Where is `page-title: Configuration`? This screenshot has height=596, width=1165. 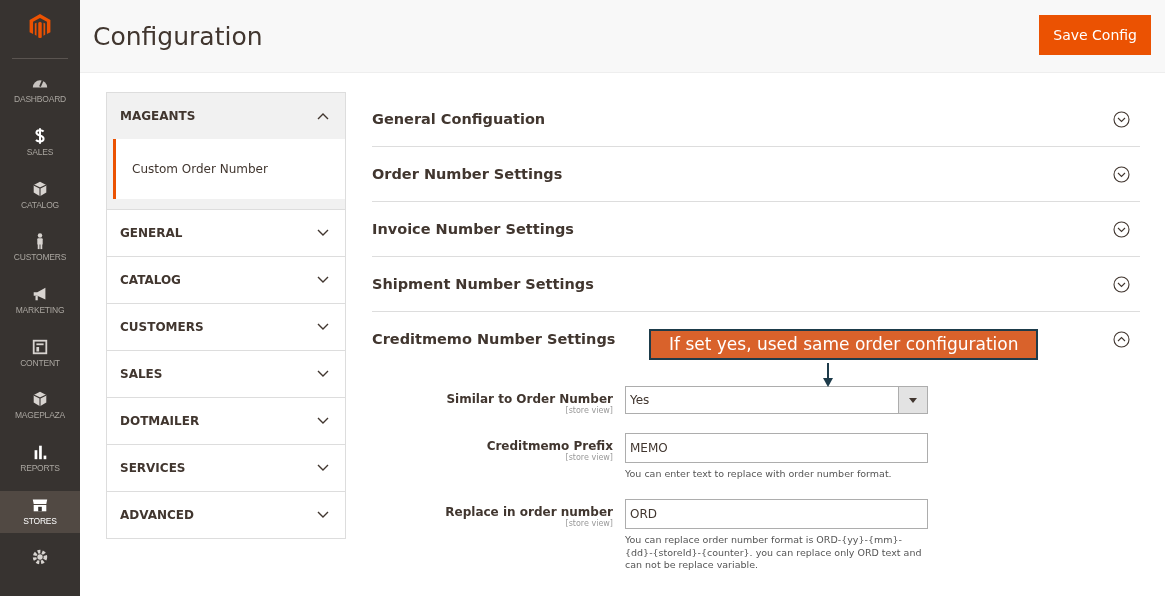 page-title: Configuration is located at coordinates (178, 36).